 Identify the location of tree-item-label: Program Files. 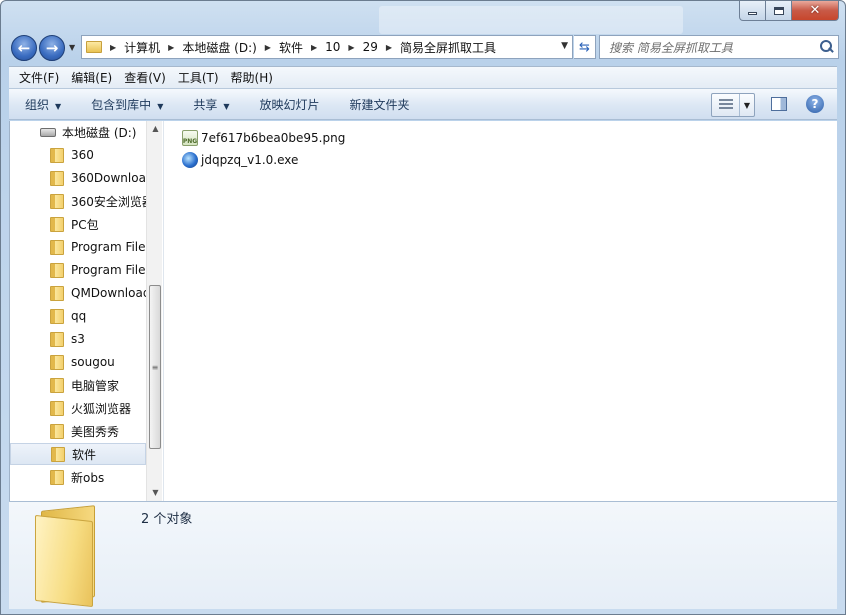
(108, 270).